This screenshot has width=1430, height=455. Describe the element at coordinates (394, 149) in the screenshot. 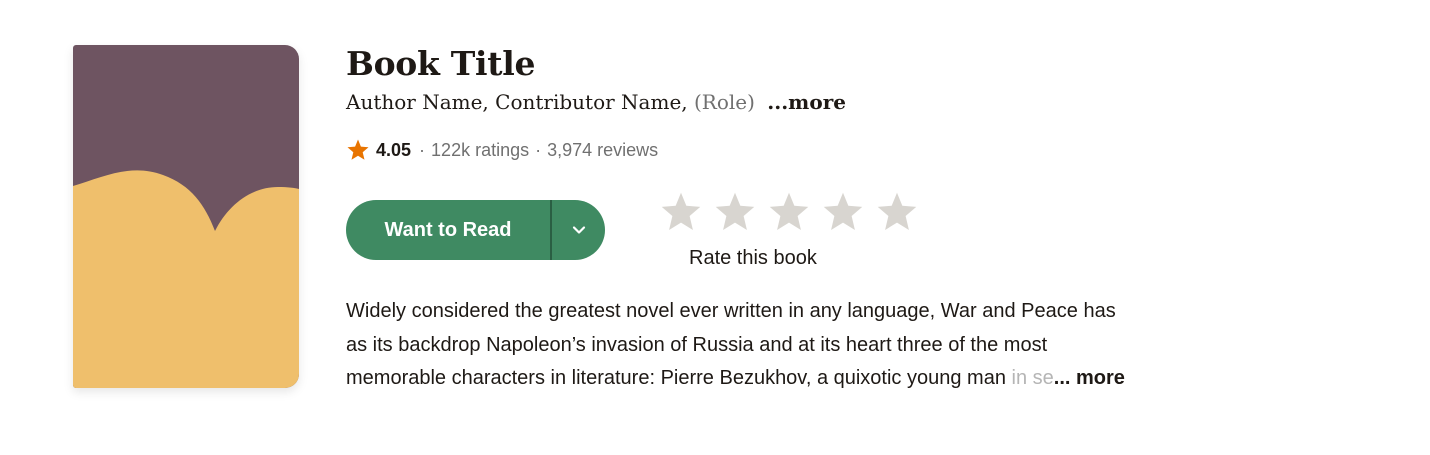

I see `average-rating: 4.05` at that location.